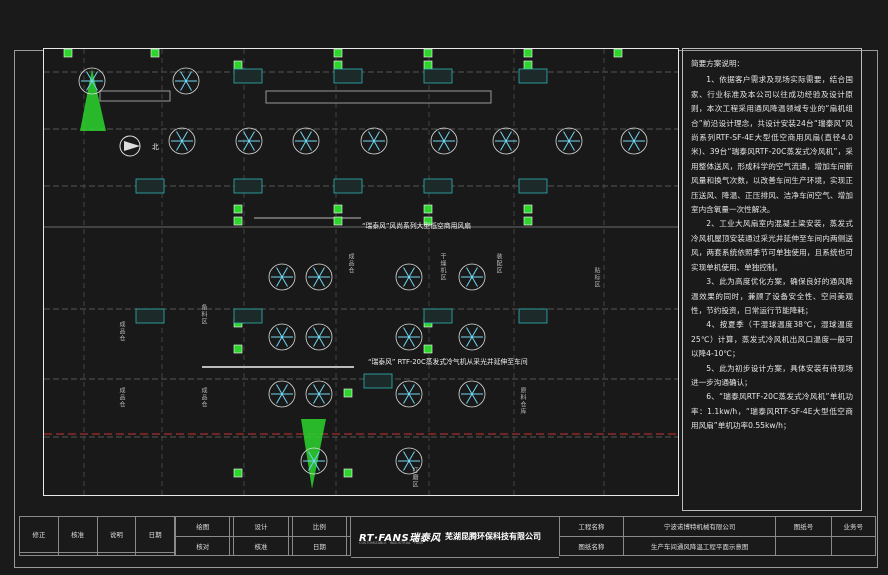 The image size is (888, 575). I want to click on area-label: 原料仓库, so click(522, 401).